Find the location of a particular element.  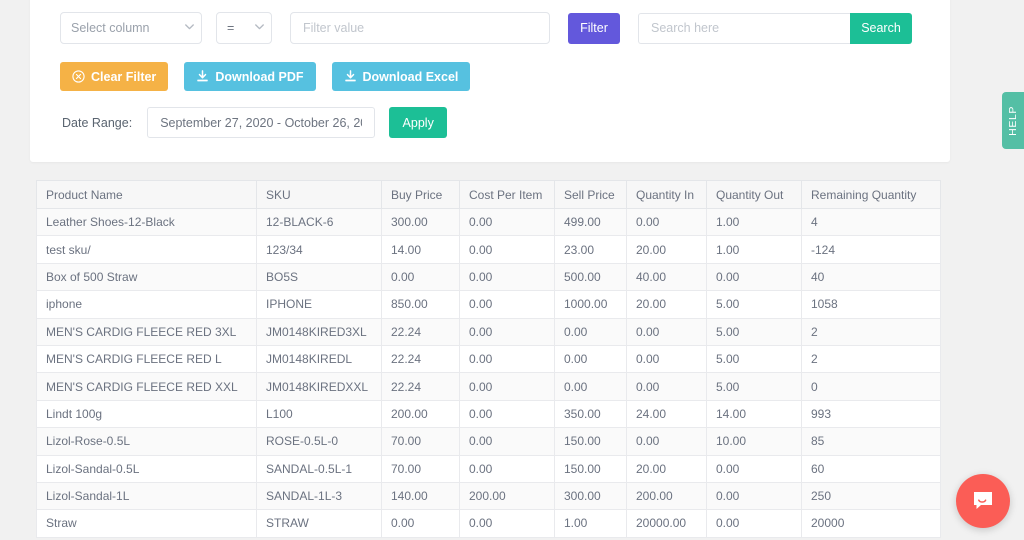

clear-filter-button: Clear Filter is located at coordinates (114, 76).